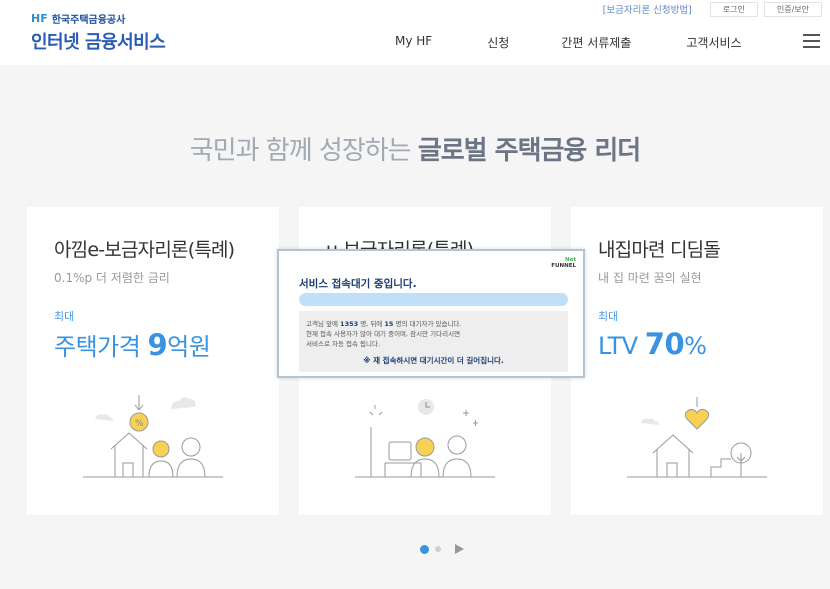  I want to click on pagination-dot, so click(438, 549).